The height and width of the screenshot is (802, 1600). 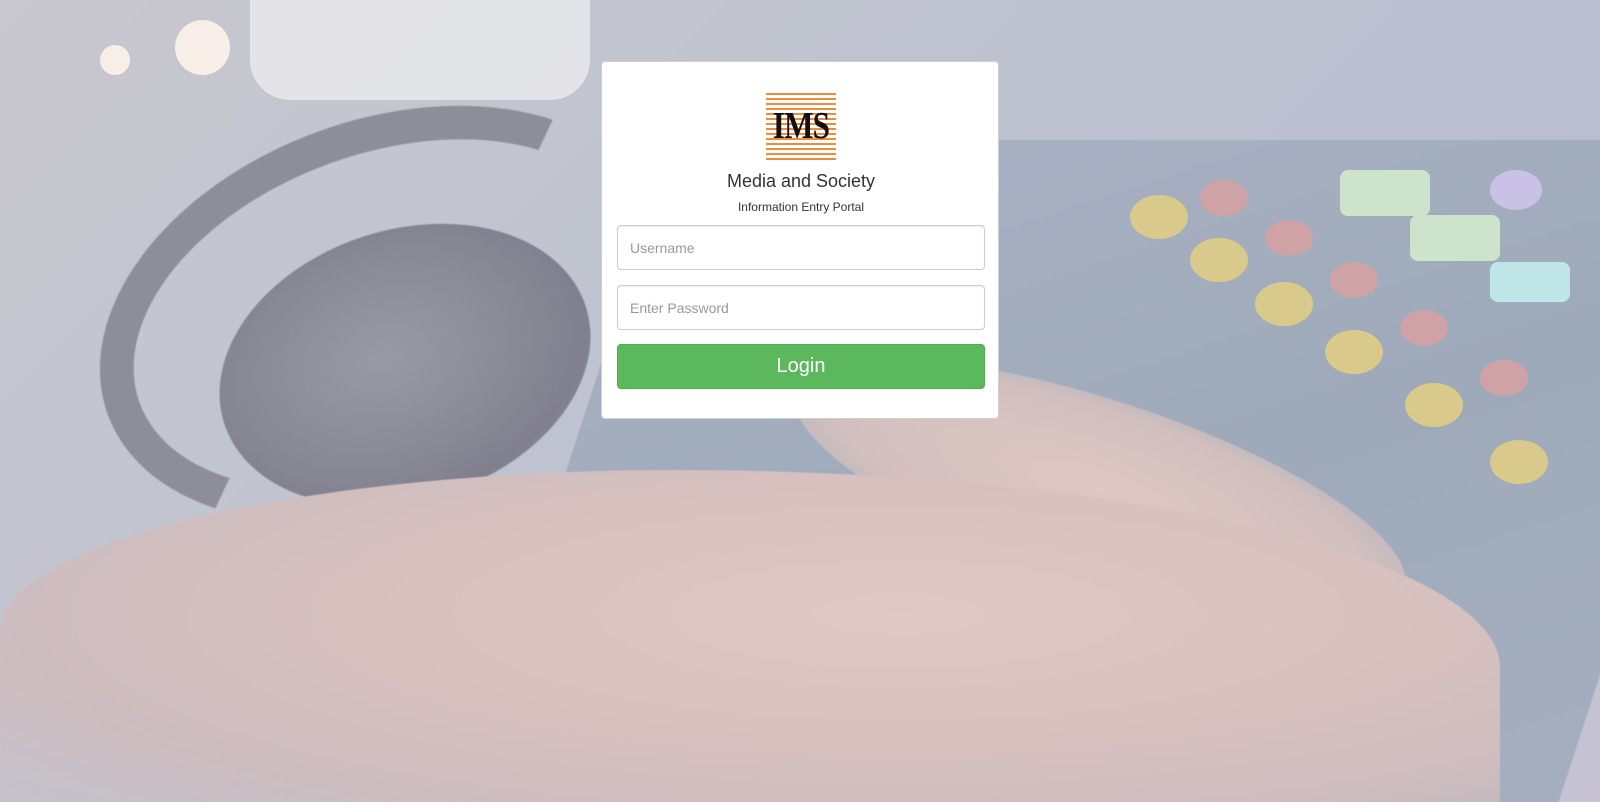 What do you see at coordinates (801, 307) in the screenshot?
I see `password-input` at bounding box center [801, 307].